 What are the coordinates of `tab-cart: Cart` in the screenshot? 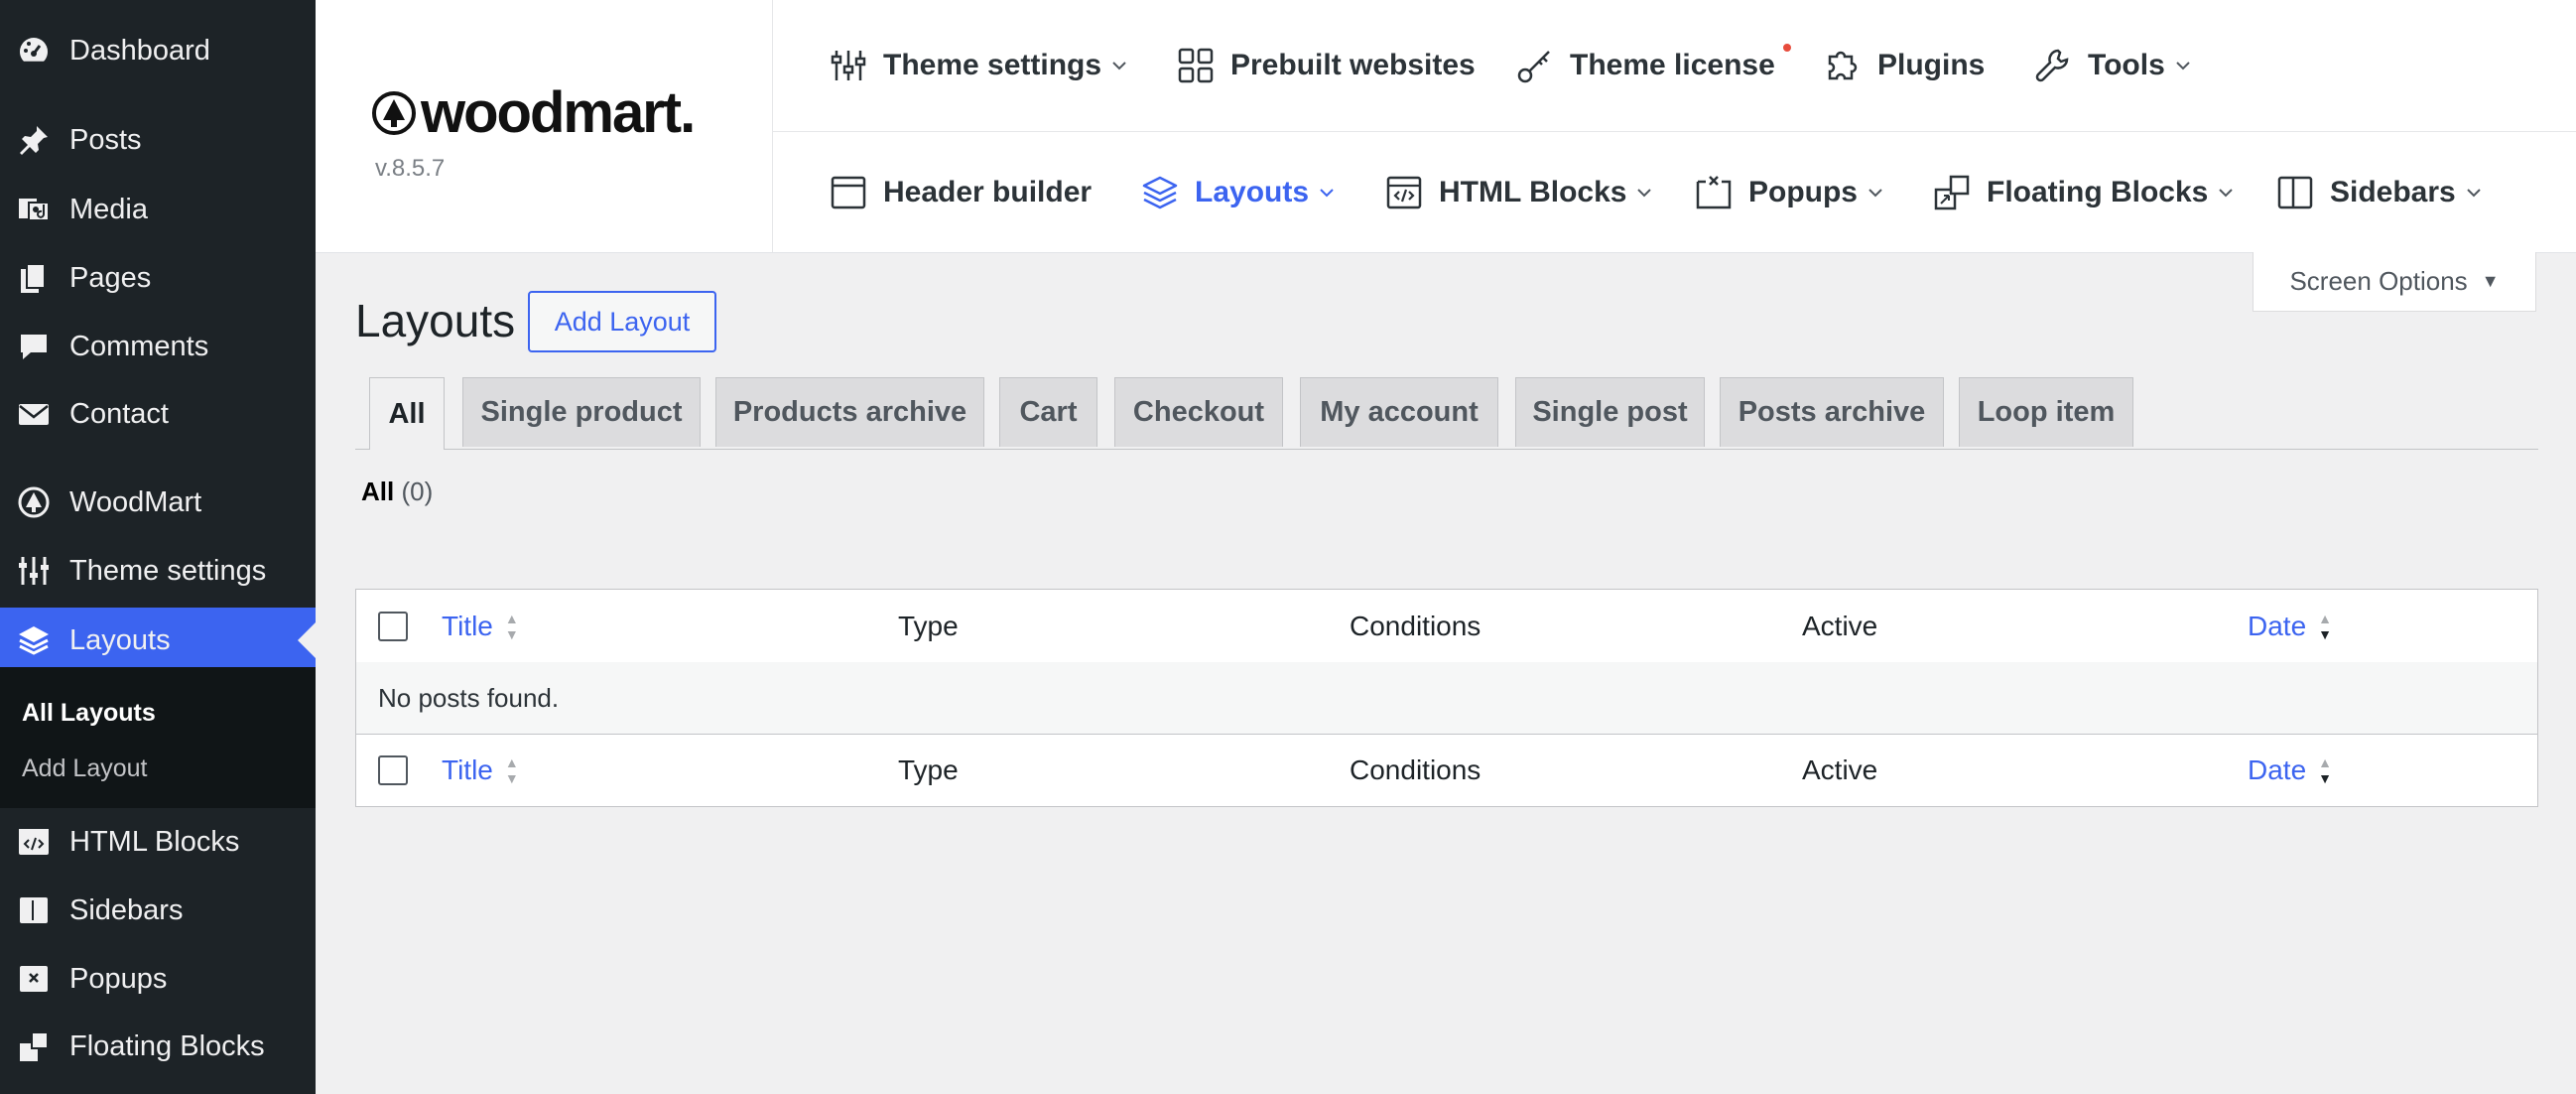 It's located at (1048, 412).